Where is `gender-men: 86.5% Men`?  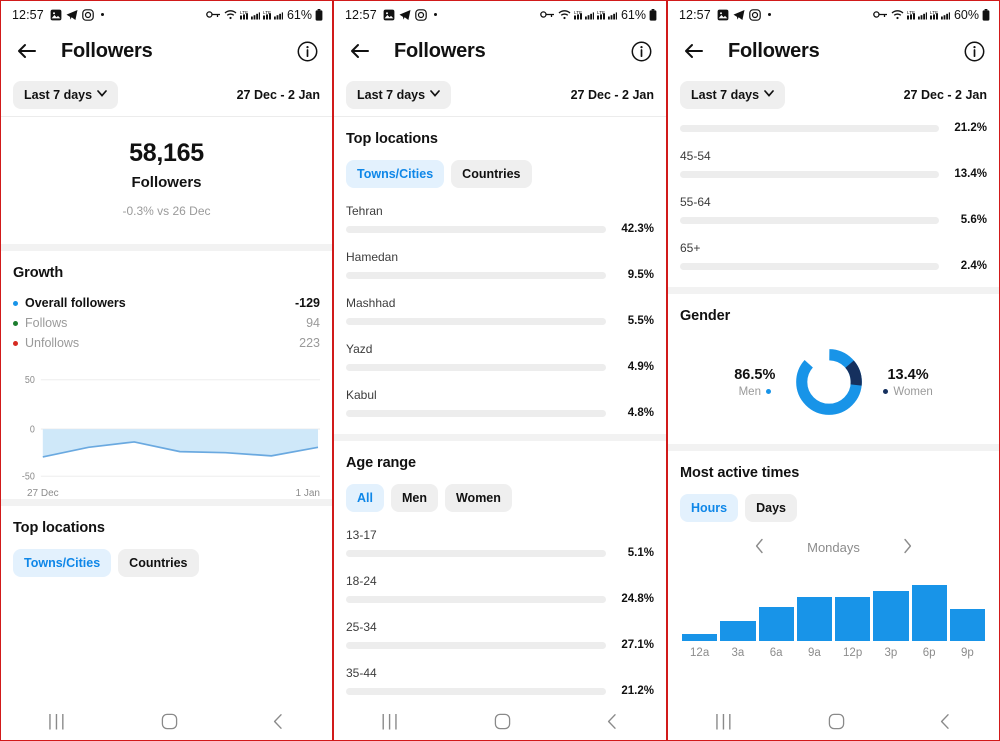
gender-men: 86.5% Men is located at coordinates (754, 382).